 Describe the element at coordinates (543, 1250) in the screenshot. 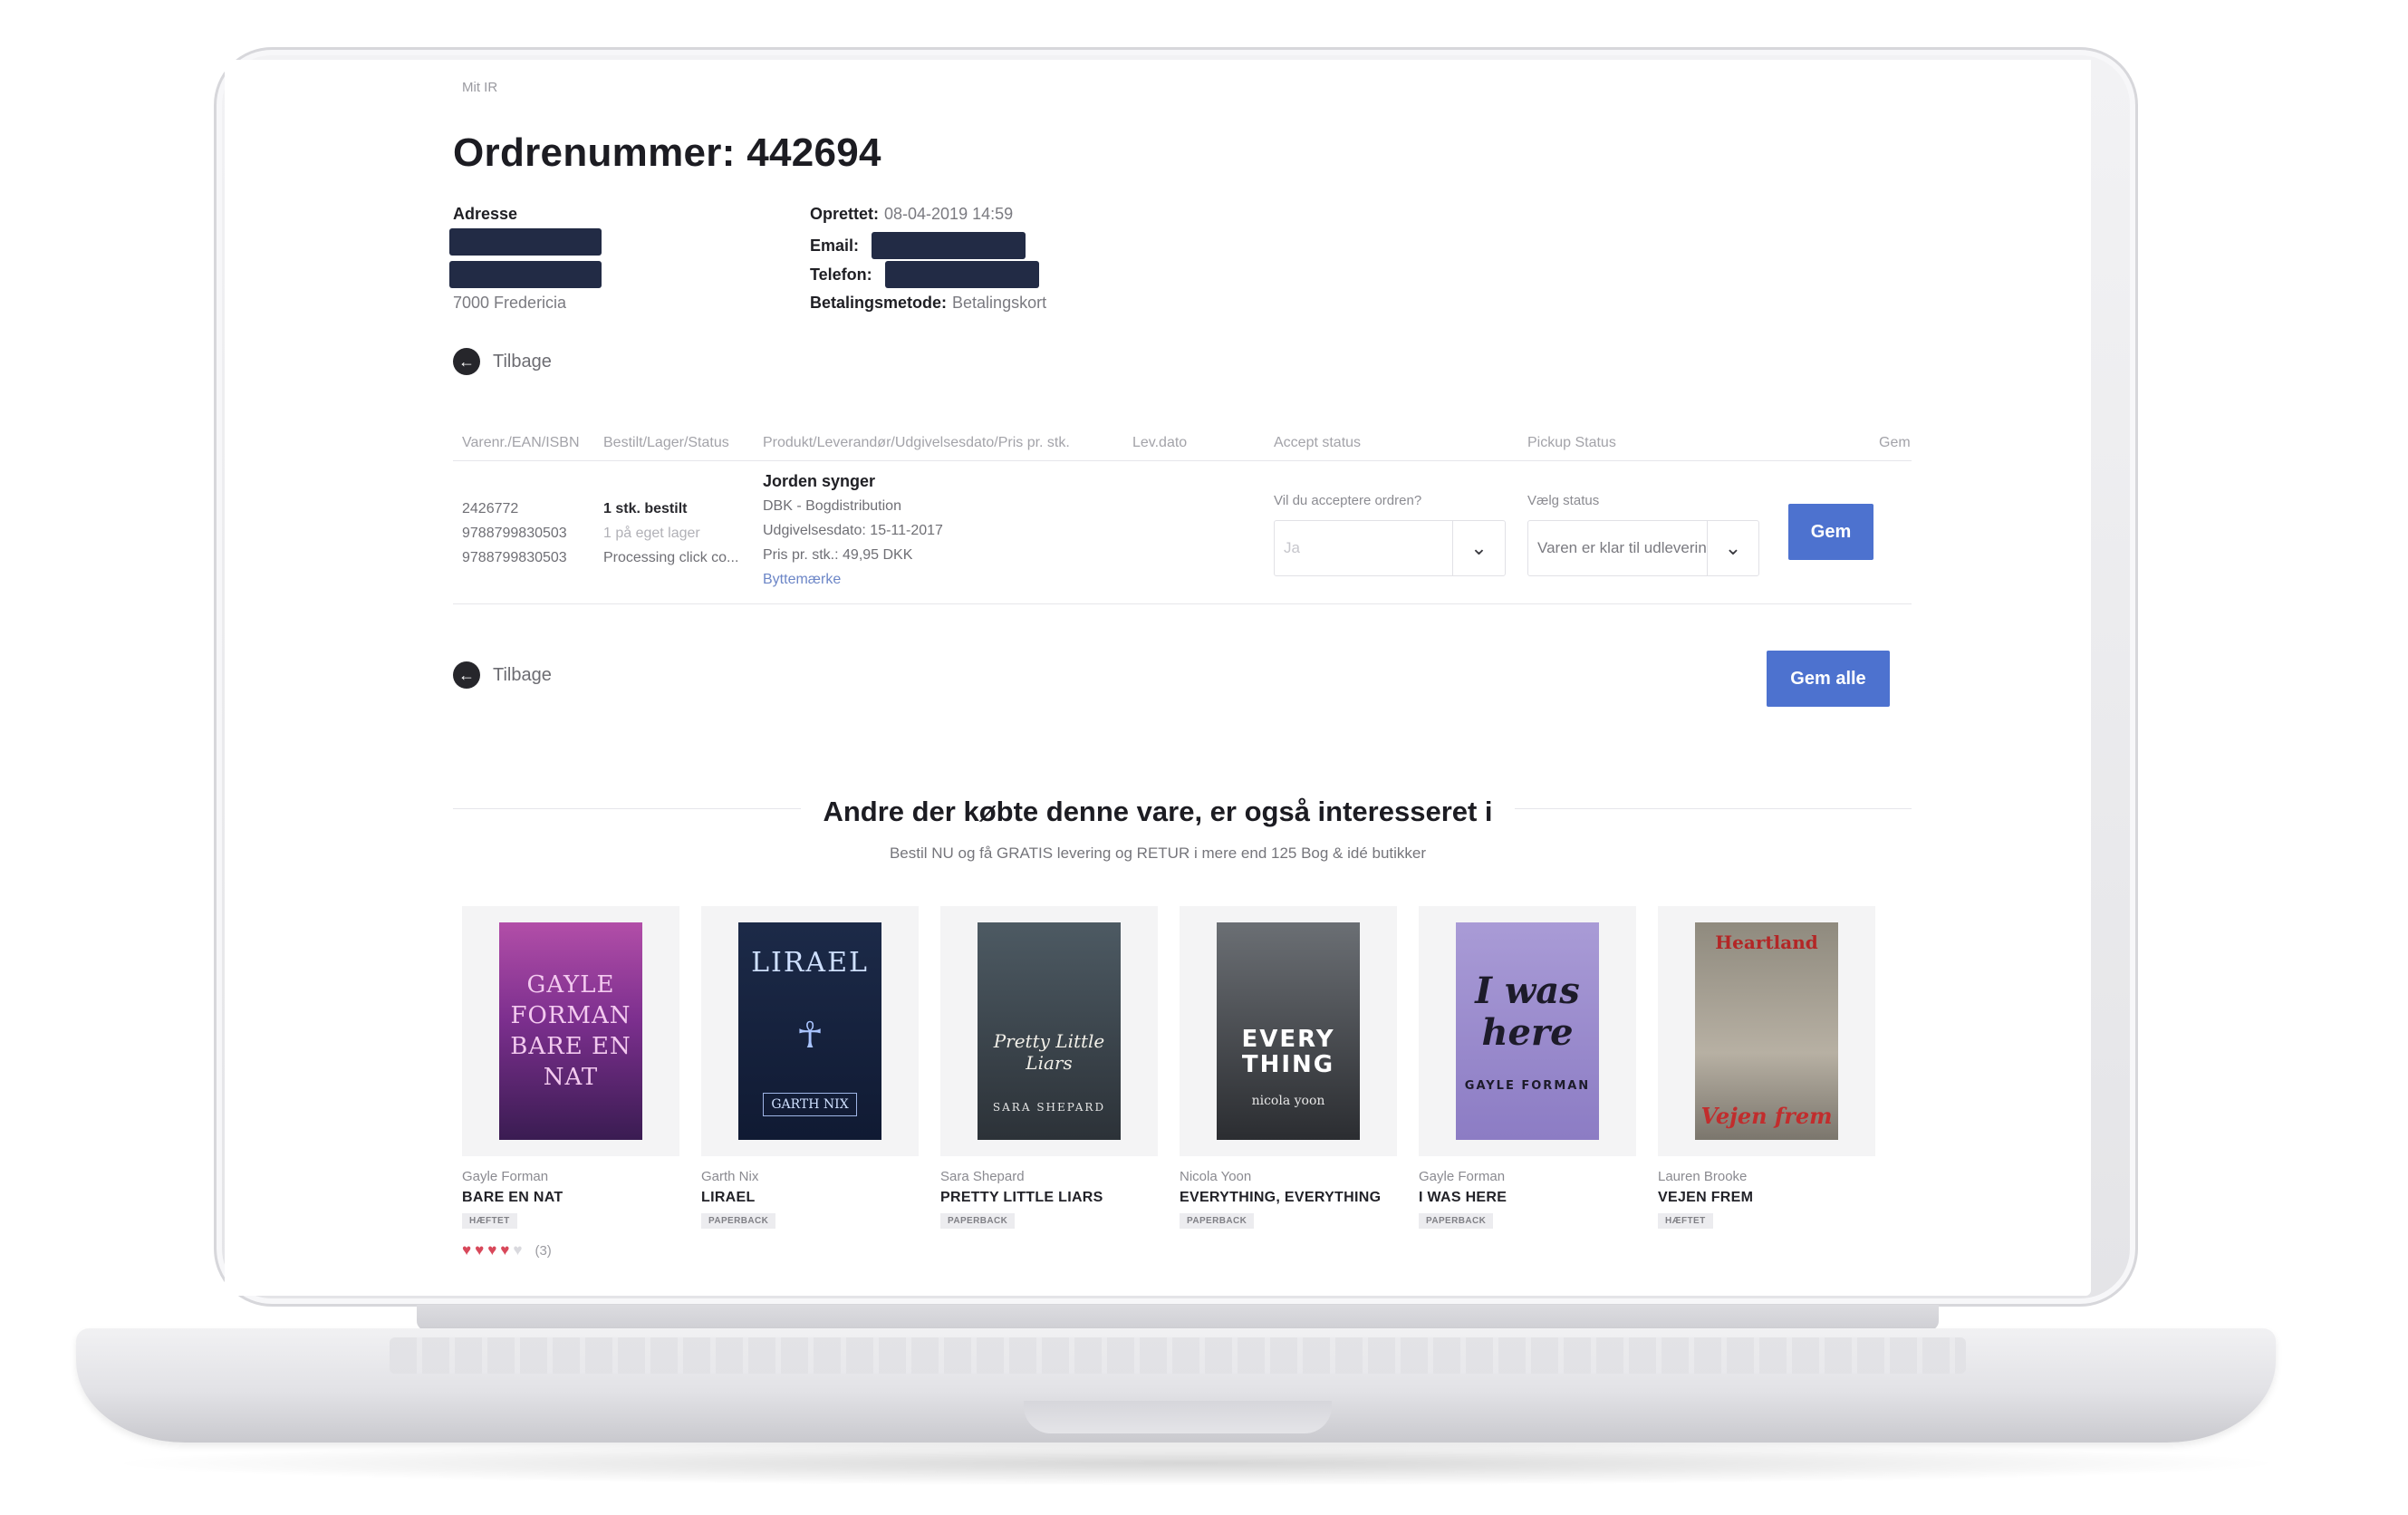

I see `rating-count: (3)` at that location.